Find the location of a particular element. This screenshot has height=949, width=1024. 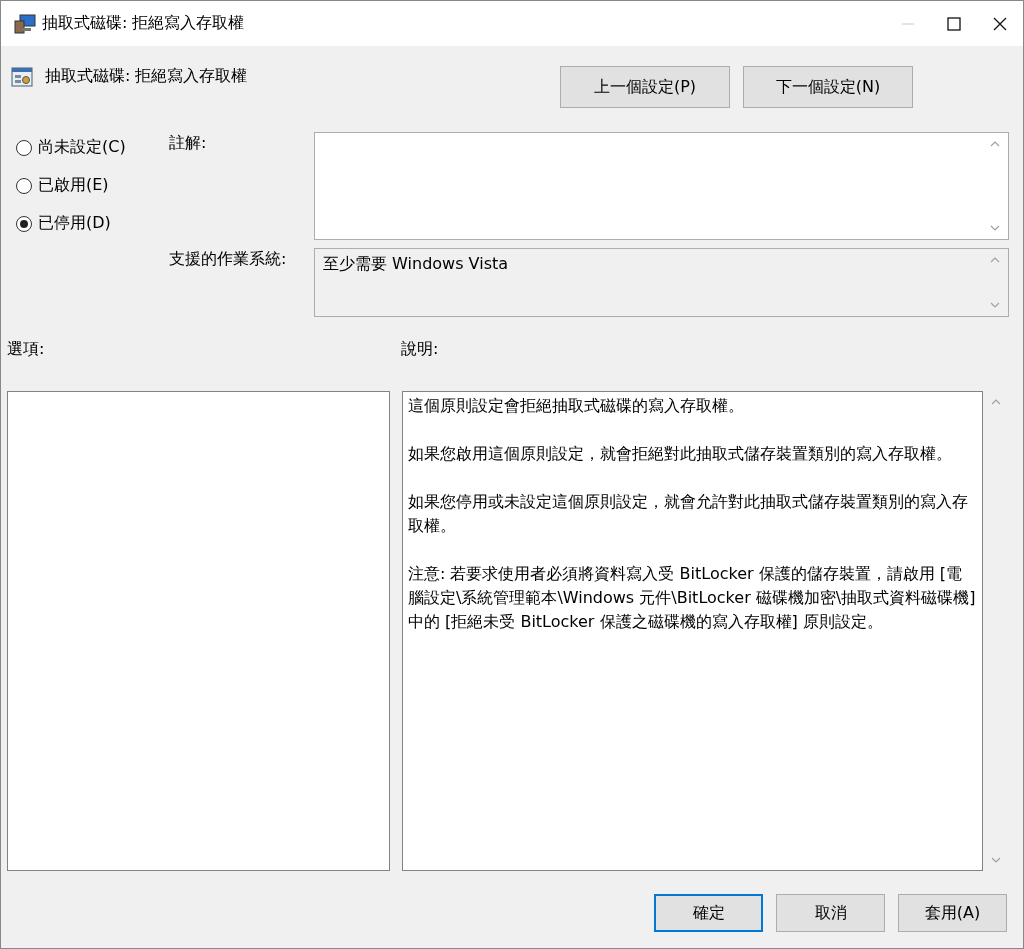

setting-title: 抽取式磁碟: 拒絕寫入存取權 is located at coordinates (147, 76).